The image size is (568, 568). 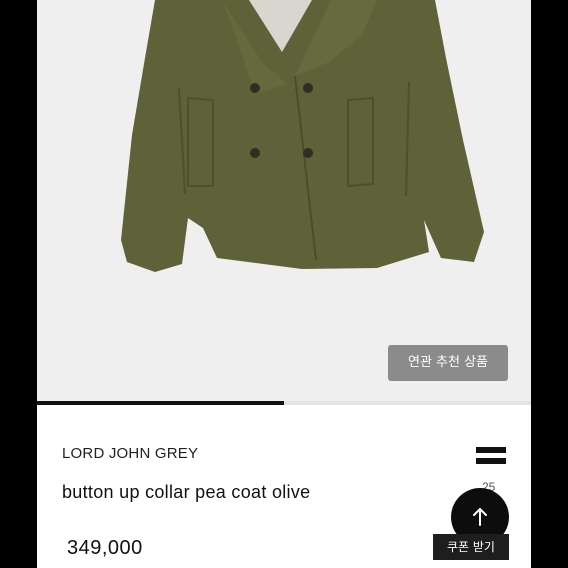 What do you see at coordinates (480, 517) in the screenshot?
I see `arrow-up-icon` at bounding box center [480, 517].